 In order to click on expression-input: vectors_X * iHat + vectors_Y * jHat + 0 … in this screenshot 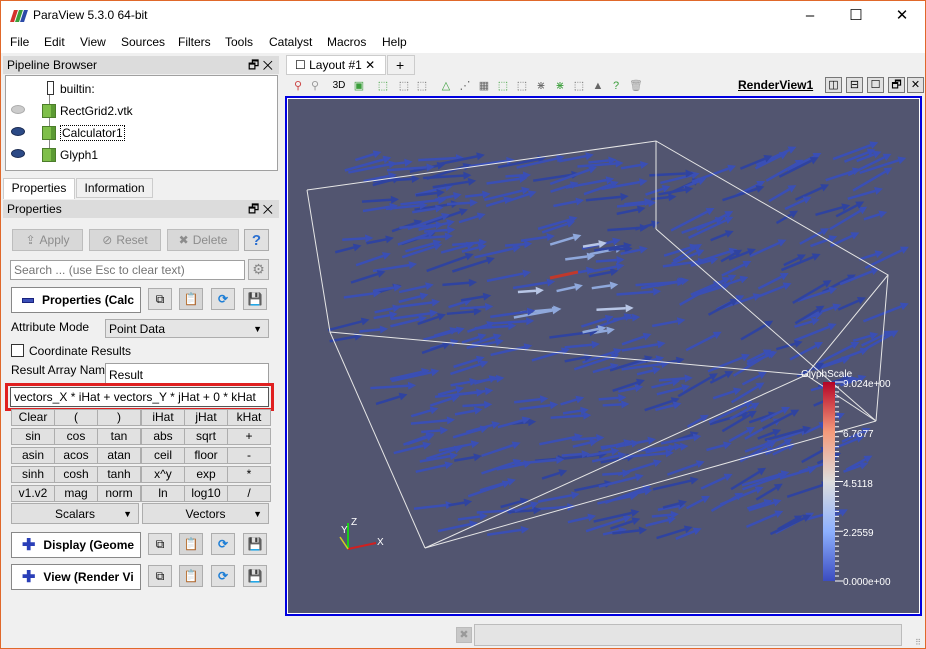, I will do `click(139, 397)`.